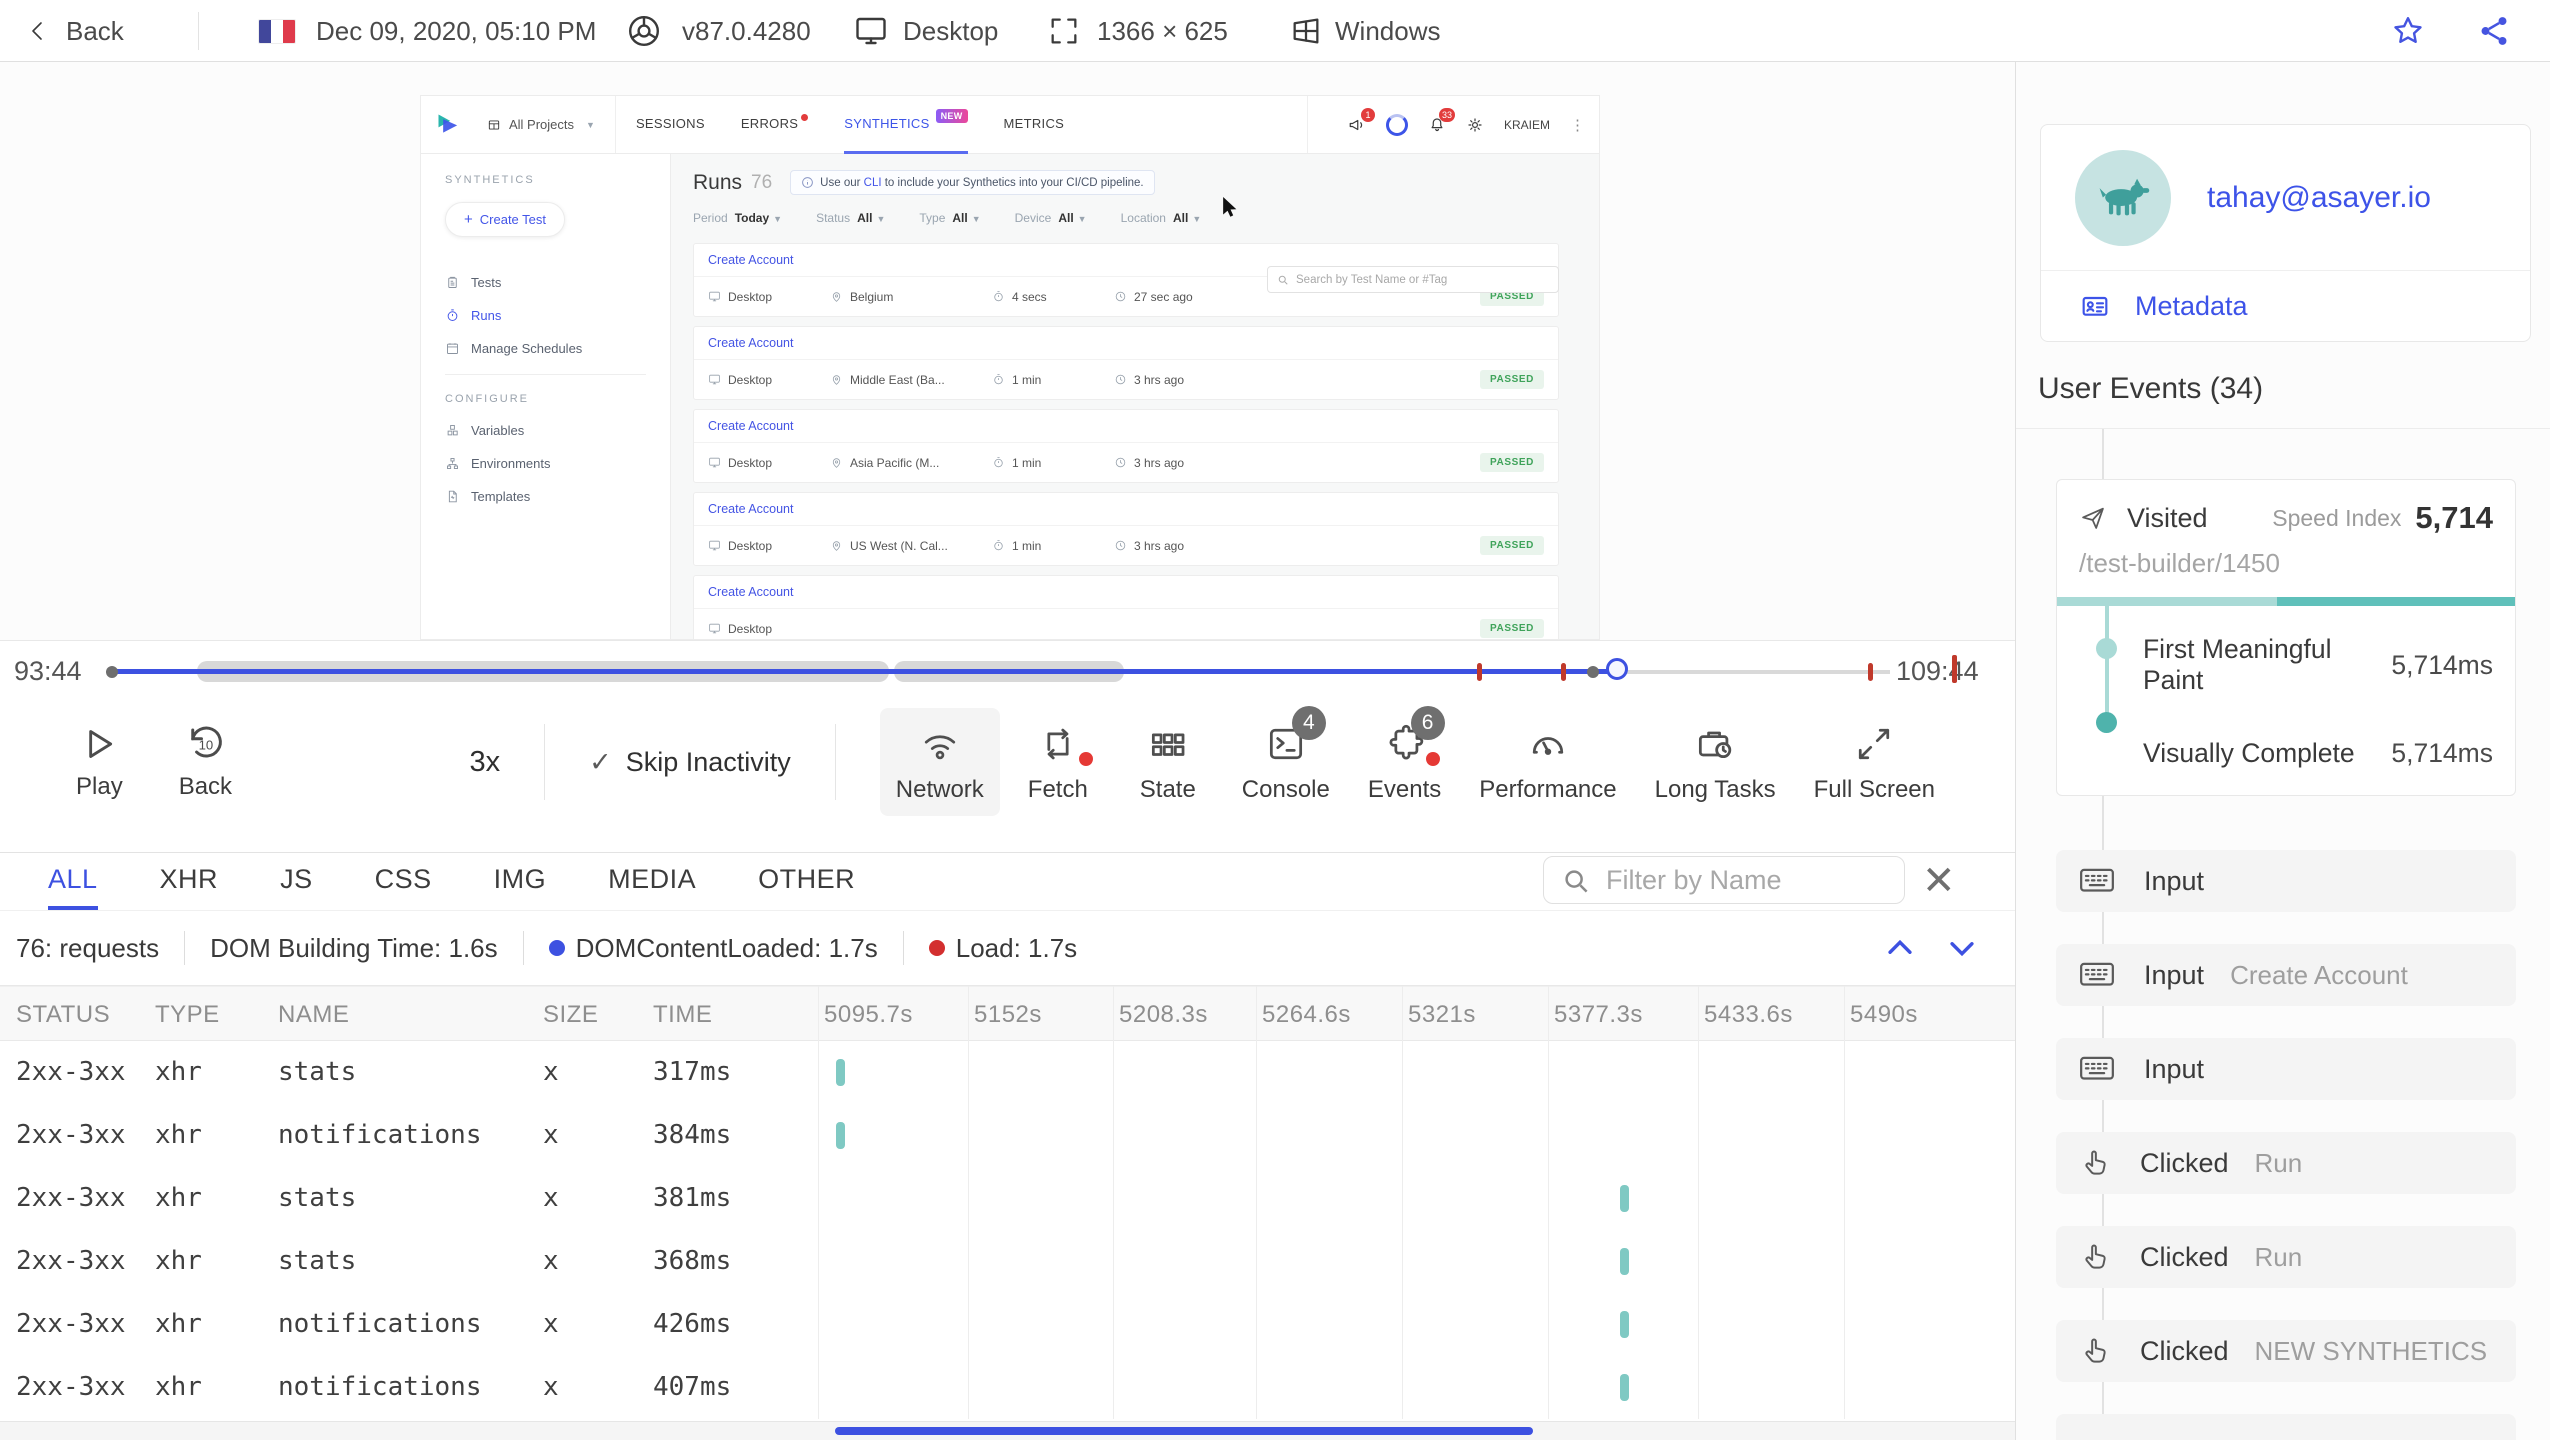  What do you see at coordinates (1441, 120) in the screenshot?
I see `notifications-bell-icon: 33` at bounding box center [1441, 120].